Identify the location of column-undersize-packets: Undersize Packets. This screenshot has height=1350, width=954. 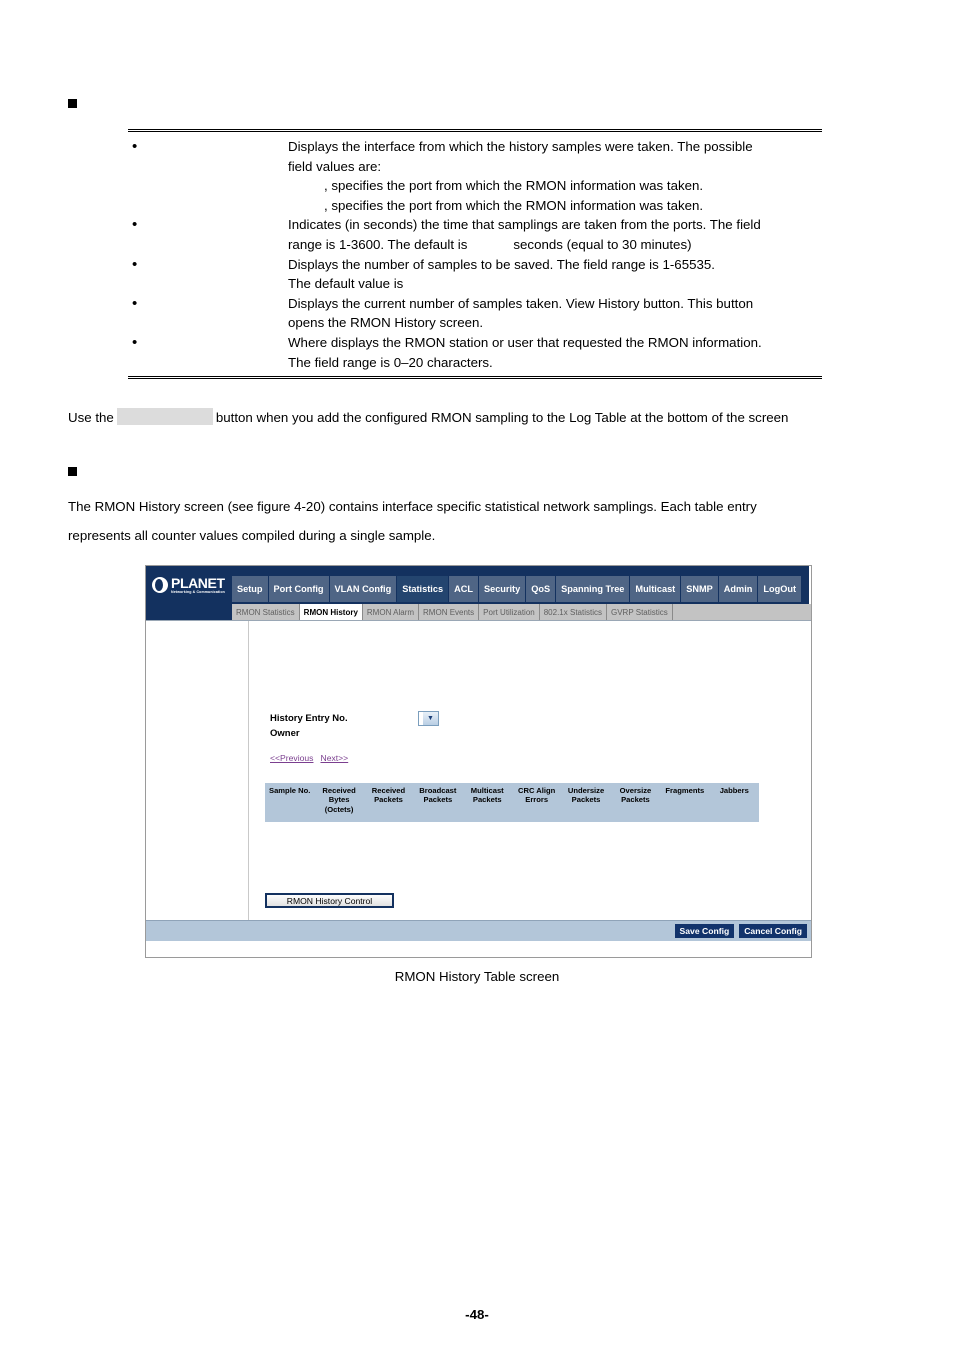
(586, 803).